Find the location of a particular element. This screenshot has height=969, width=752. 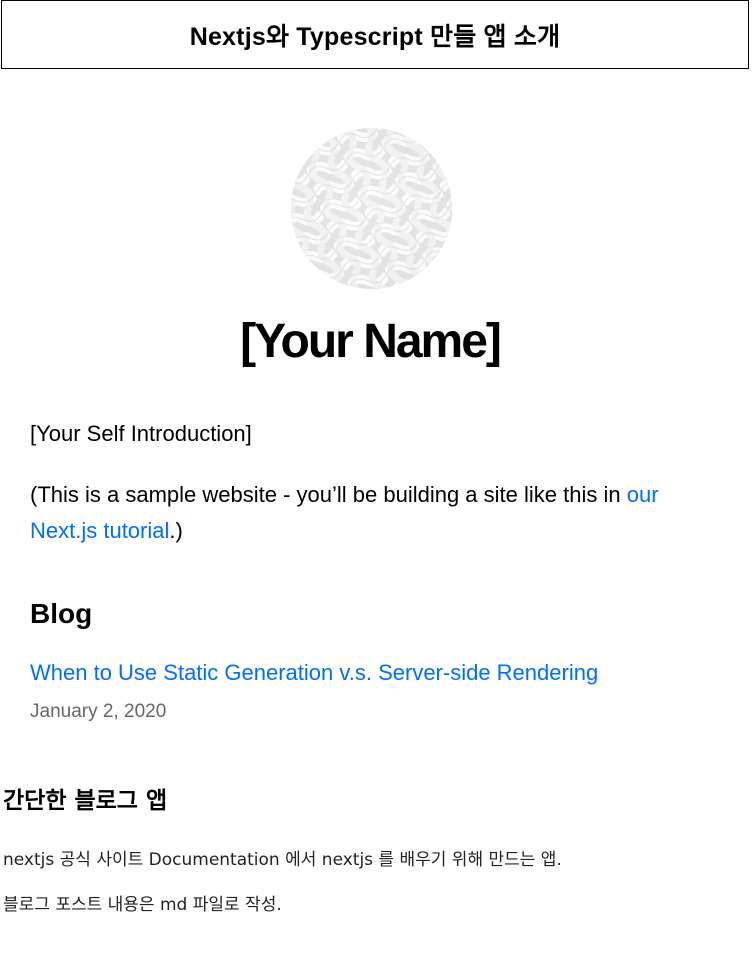

page-banner: Nextjs와 Typescript 만들 앱 소개 is located at coordinates (375, 34).